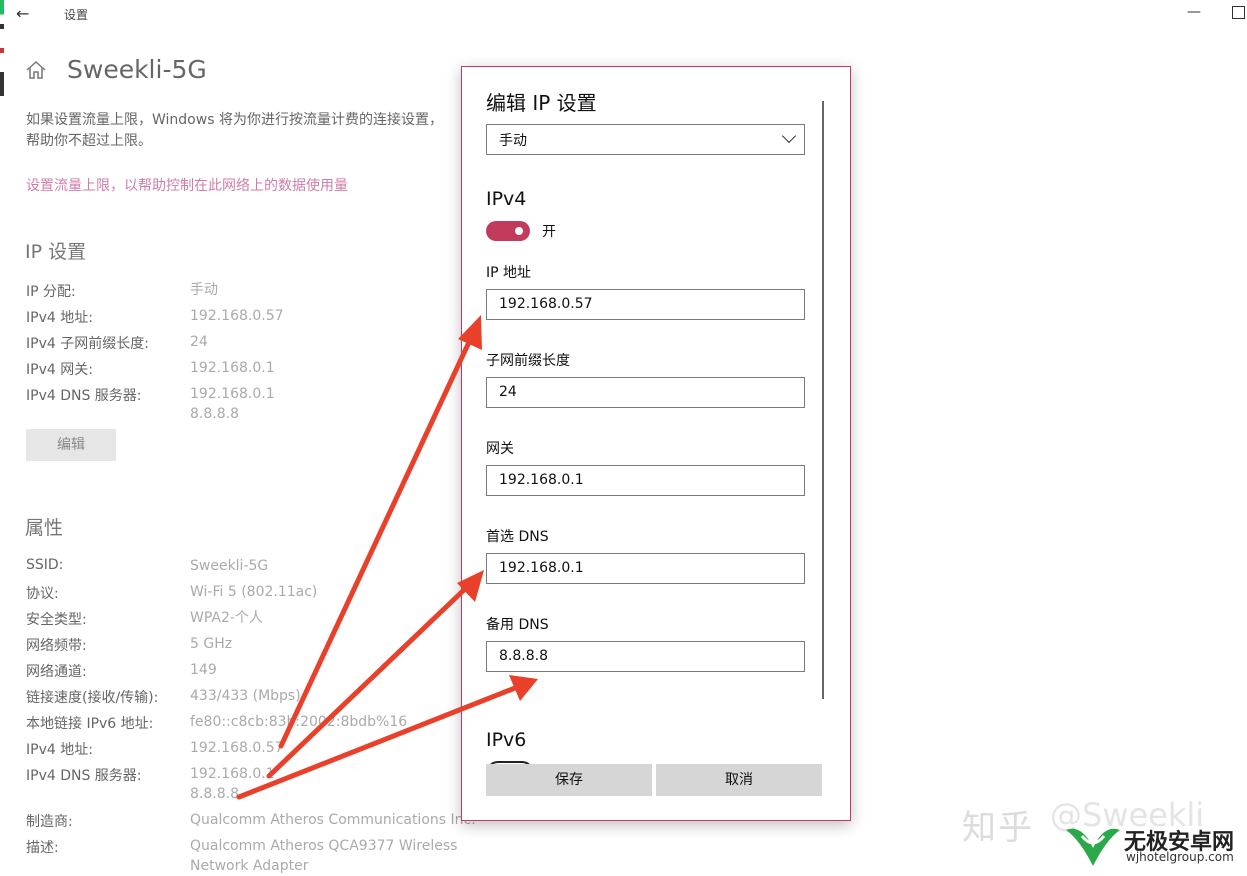  What do you see at coordinates (506, 740) in the screenshot?
I see `ipv6-heading: IPv6` at bounding box center [506, 740].